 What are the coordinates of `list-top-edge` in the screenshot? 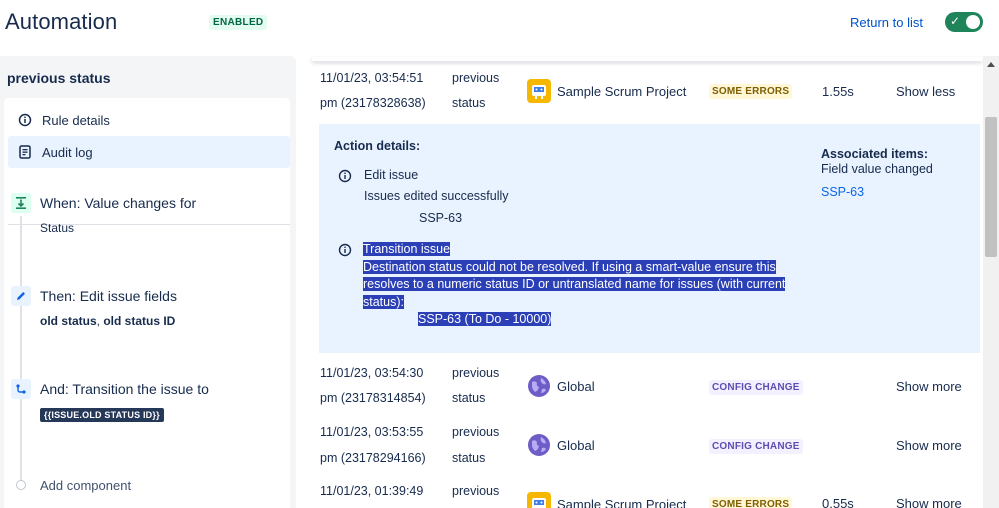 It's located at (647, 59).